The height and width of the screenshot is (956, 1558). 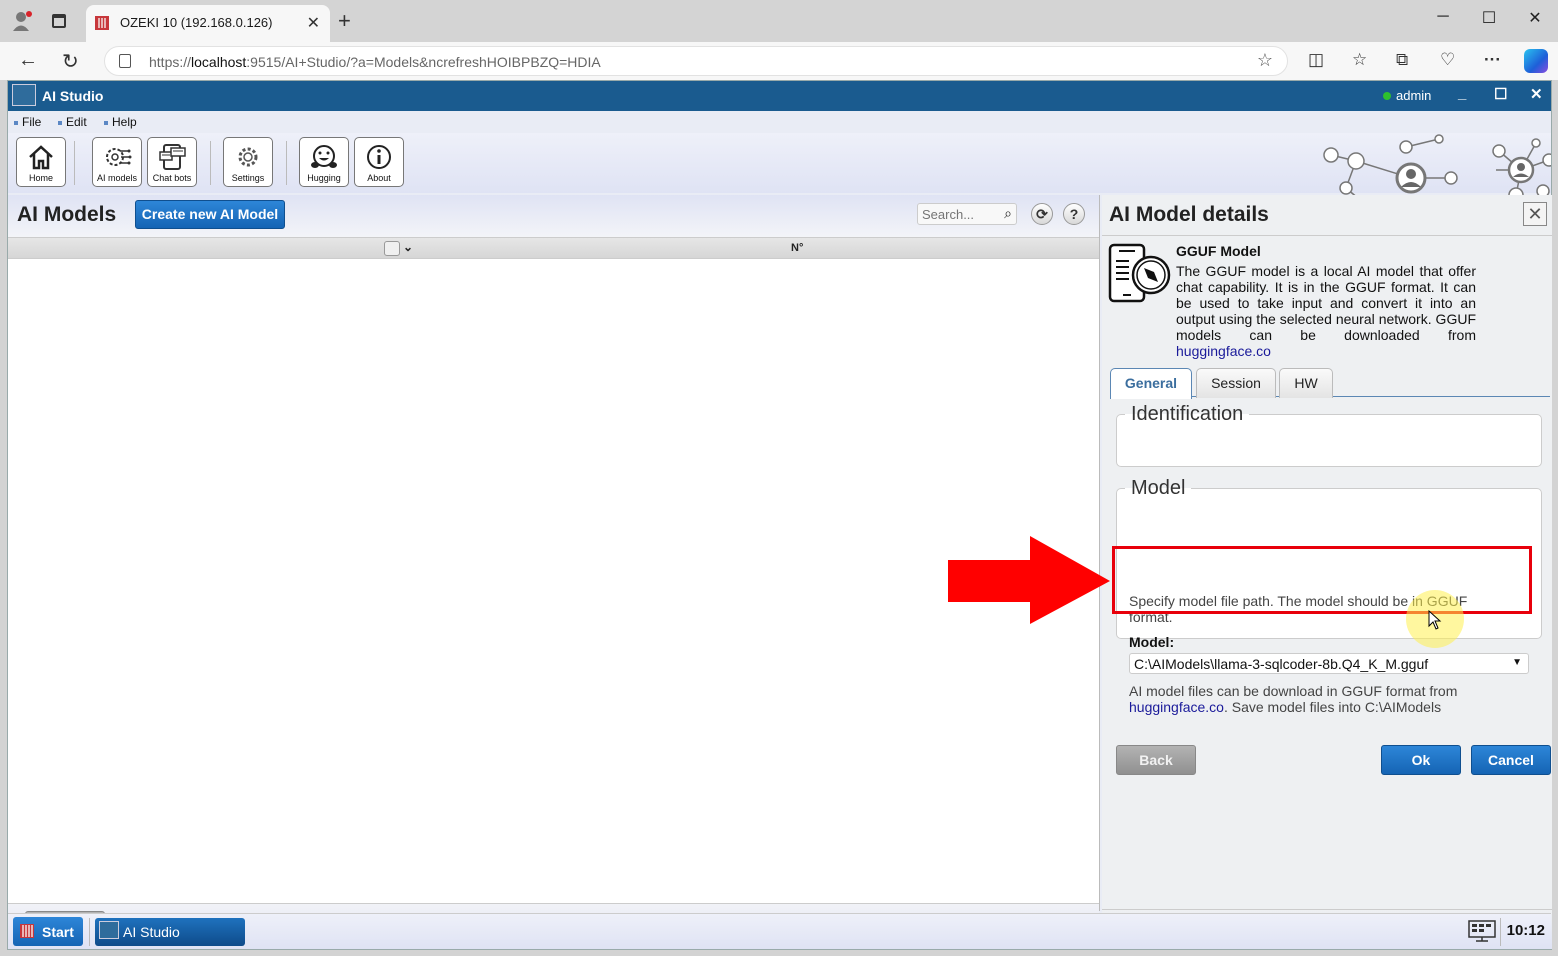 What do you see at coordinates (958, 214) in the screenshot?
I see `search-input` at bounding box center [958, 214].